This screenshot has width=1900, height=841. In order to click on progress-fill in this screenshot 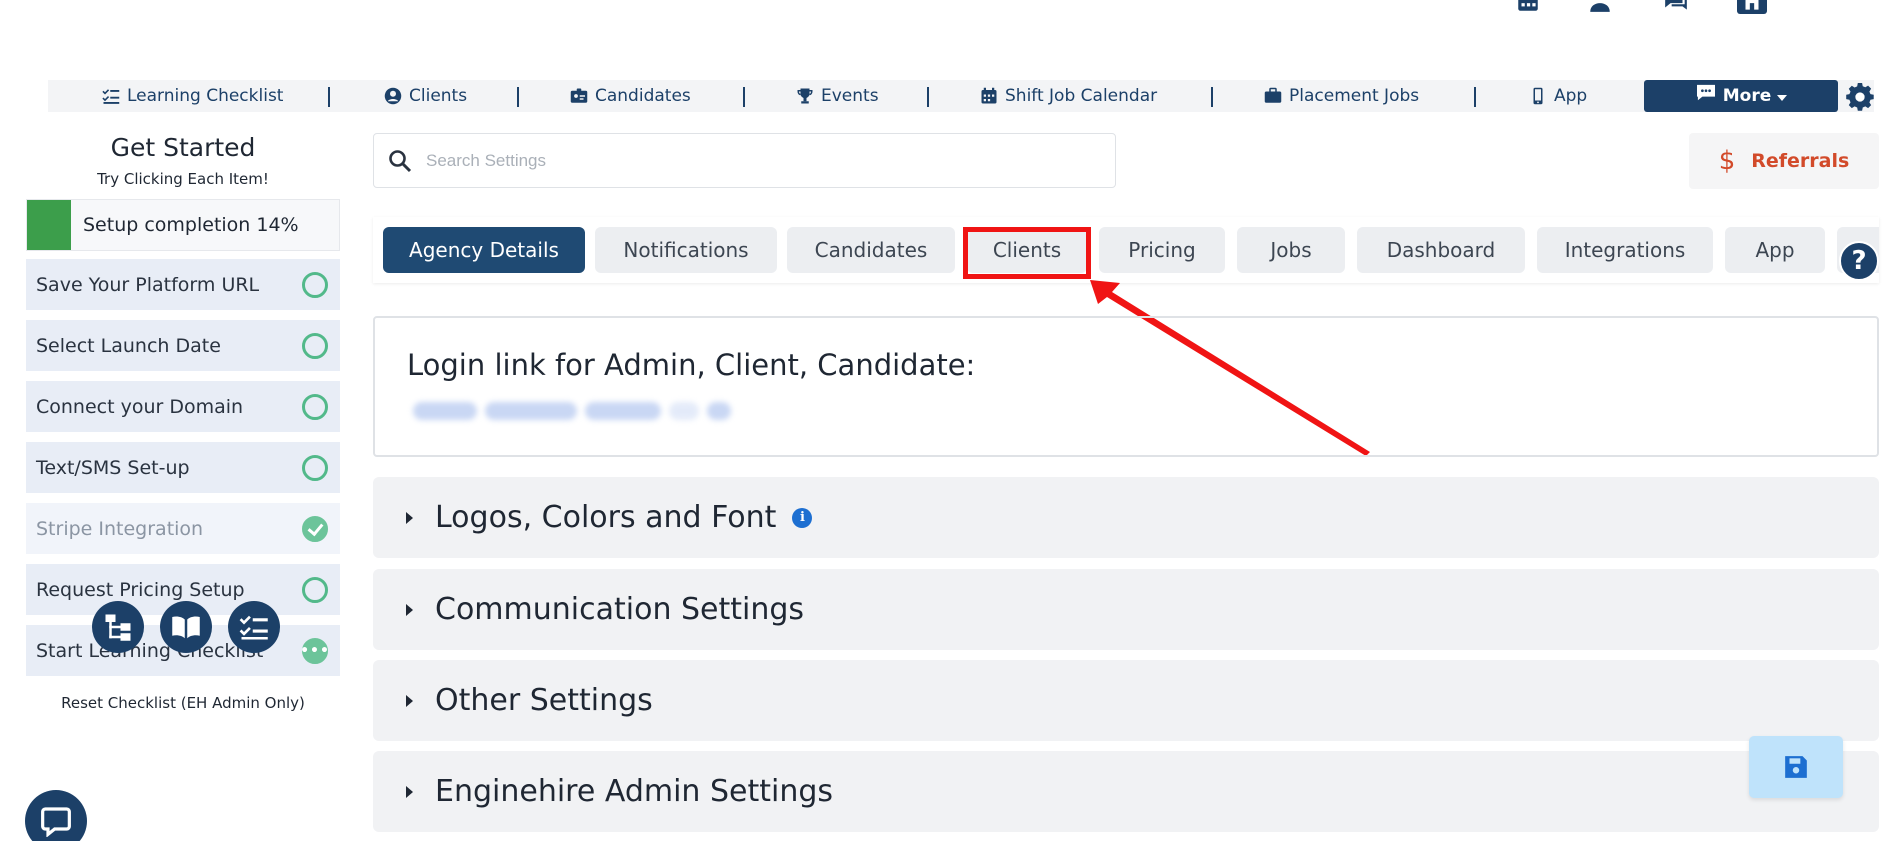, I will do `click(49, 225)`.